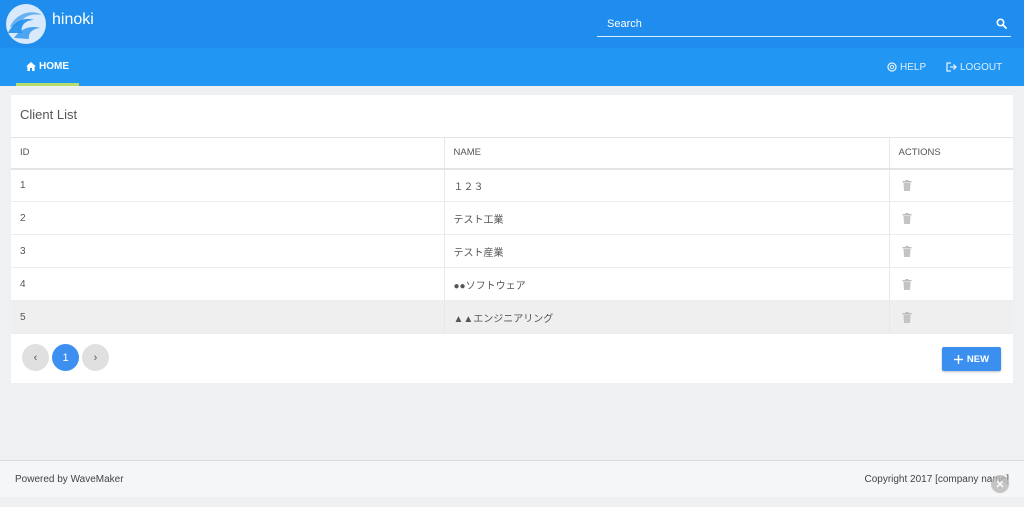 The width and height of the screenshot is (1024, 507). What do you see at coordinates (49, 114) in the screenshot?
I see `panel-title: Client List` at bounding box center [49, 114].